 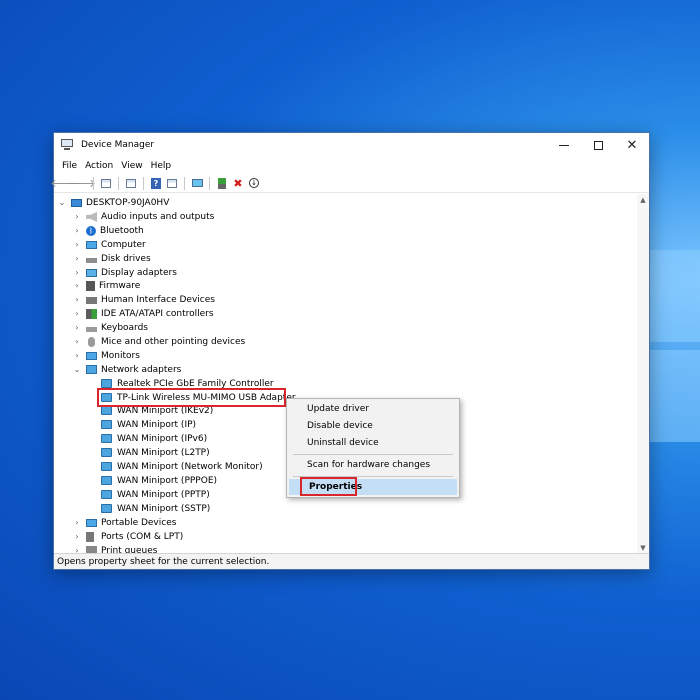 I want to click on tree-item-network-adapters: ⌄ Network adapters, so click(x=127, y=370).